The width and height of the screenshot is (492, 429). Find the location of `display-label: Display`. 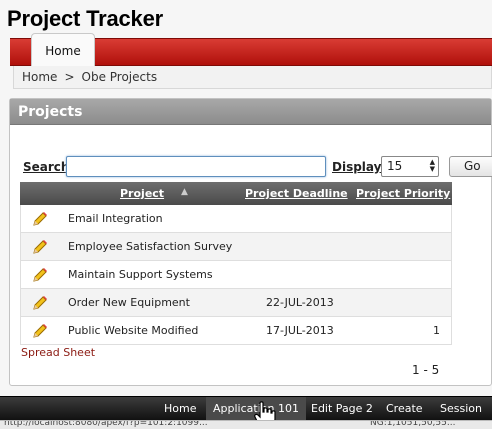

display-label: Display is located at coordinates (357, 167).